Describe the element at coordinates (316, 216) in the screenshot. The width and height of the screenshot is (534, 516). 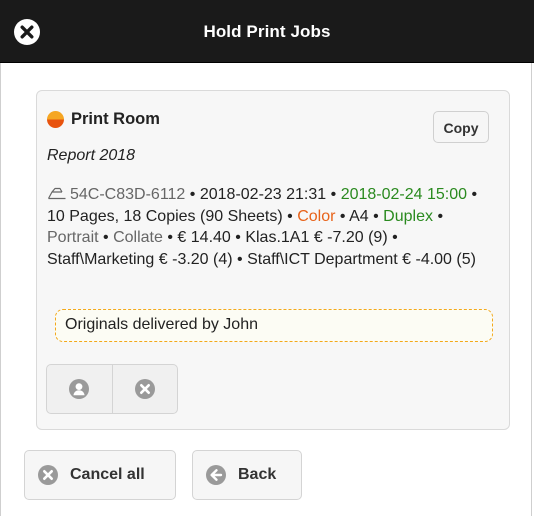
I see `color-mode: Color` at that location.